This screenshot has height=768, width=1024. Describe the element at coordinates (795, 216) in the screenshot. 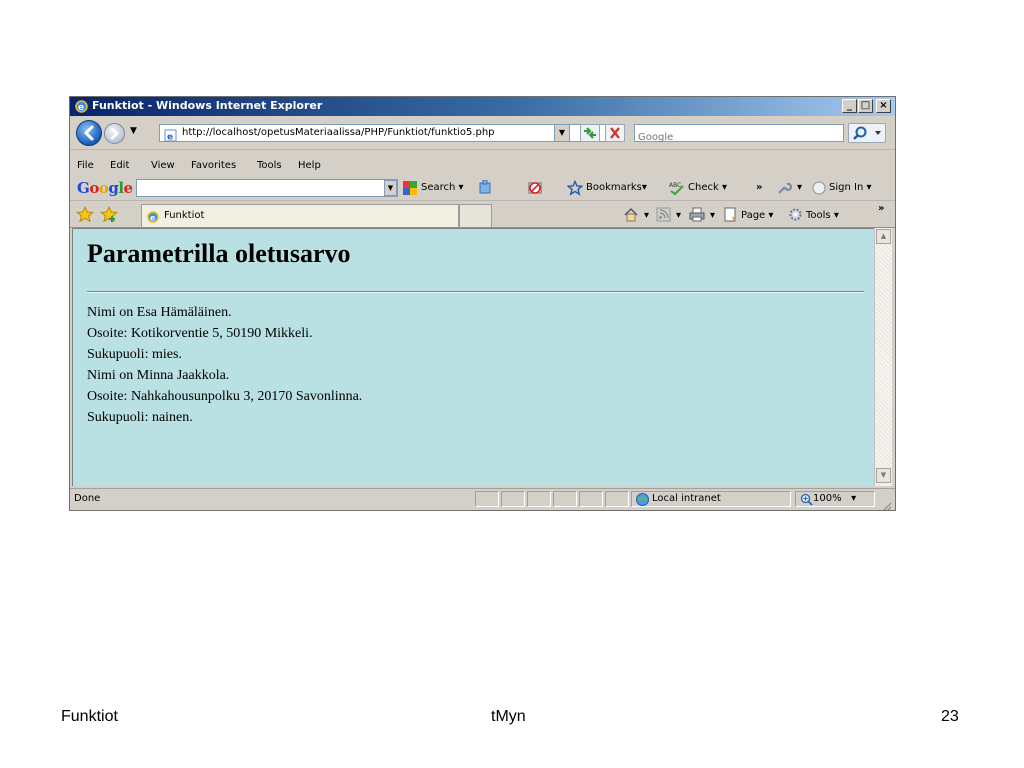

I see `tools-gear-icon` at that location.